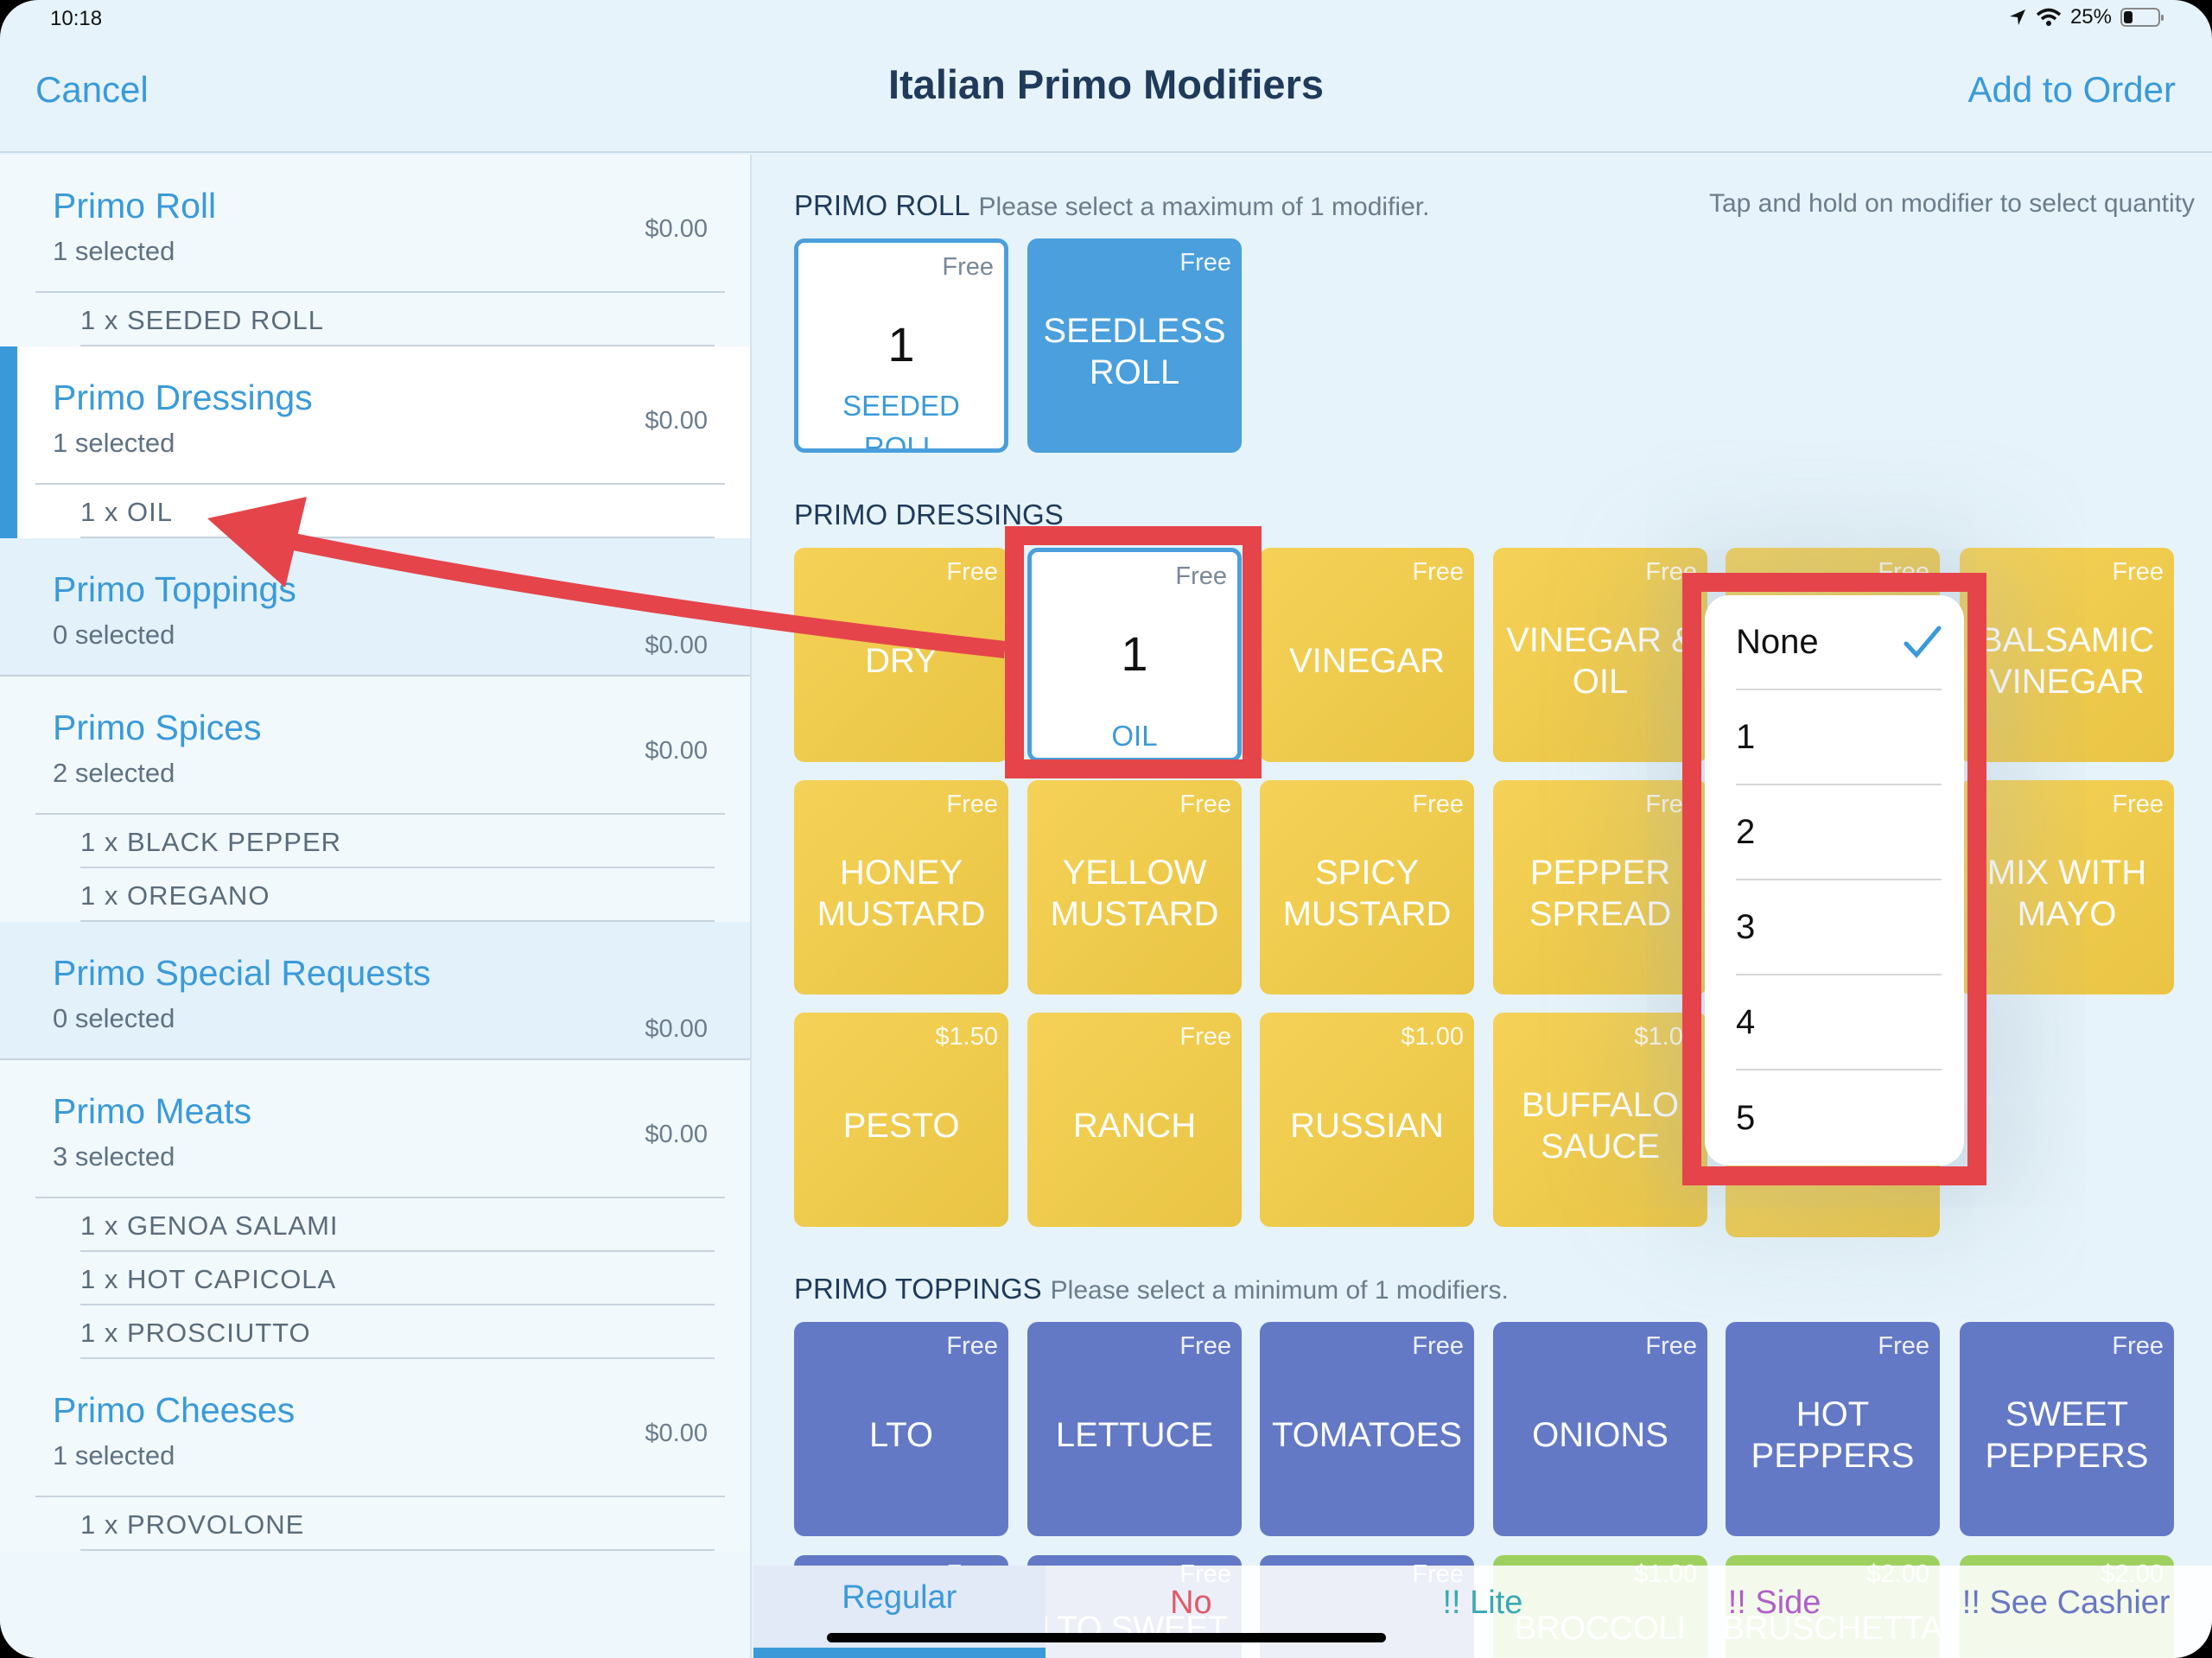 The width and height of the screenshot is (2212, 1658). I want to click on modifier-type-bar: Regular No!! Lite!! Side!! See Cashier, so click(1482, 1612).